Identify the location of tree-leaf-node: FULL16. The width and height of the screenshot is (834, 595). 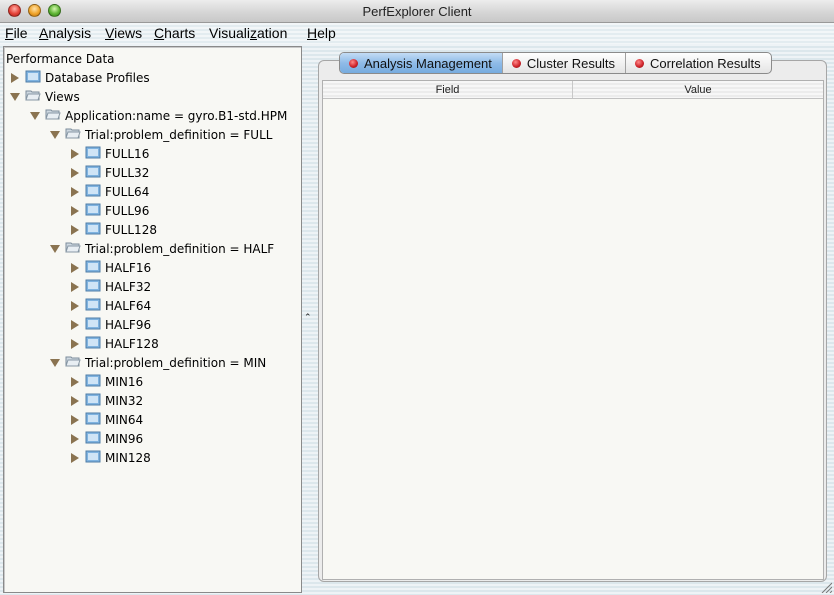
(109, 153).